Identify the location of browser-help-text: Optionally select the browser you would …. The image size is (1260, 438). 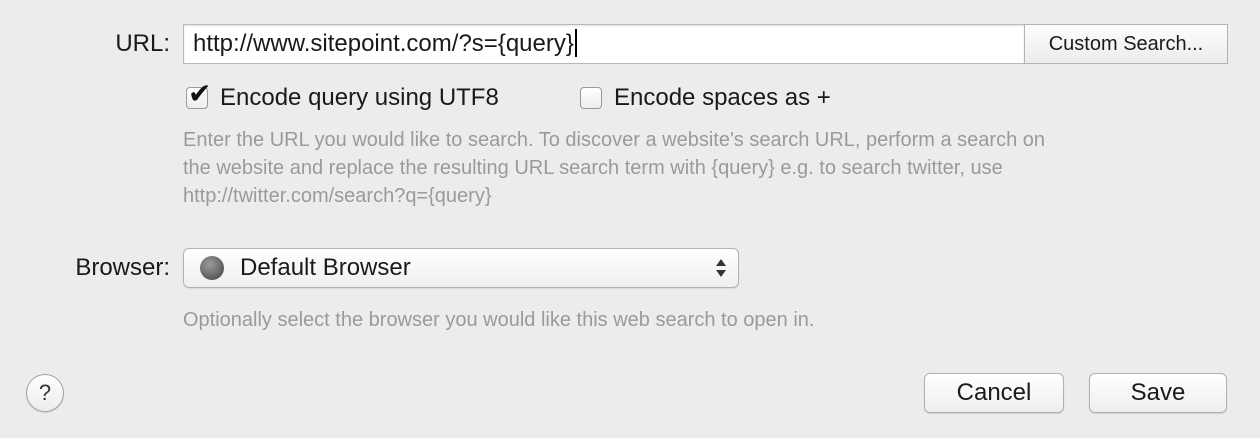
(499, 320).